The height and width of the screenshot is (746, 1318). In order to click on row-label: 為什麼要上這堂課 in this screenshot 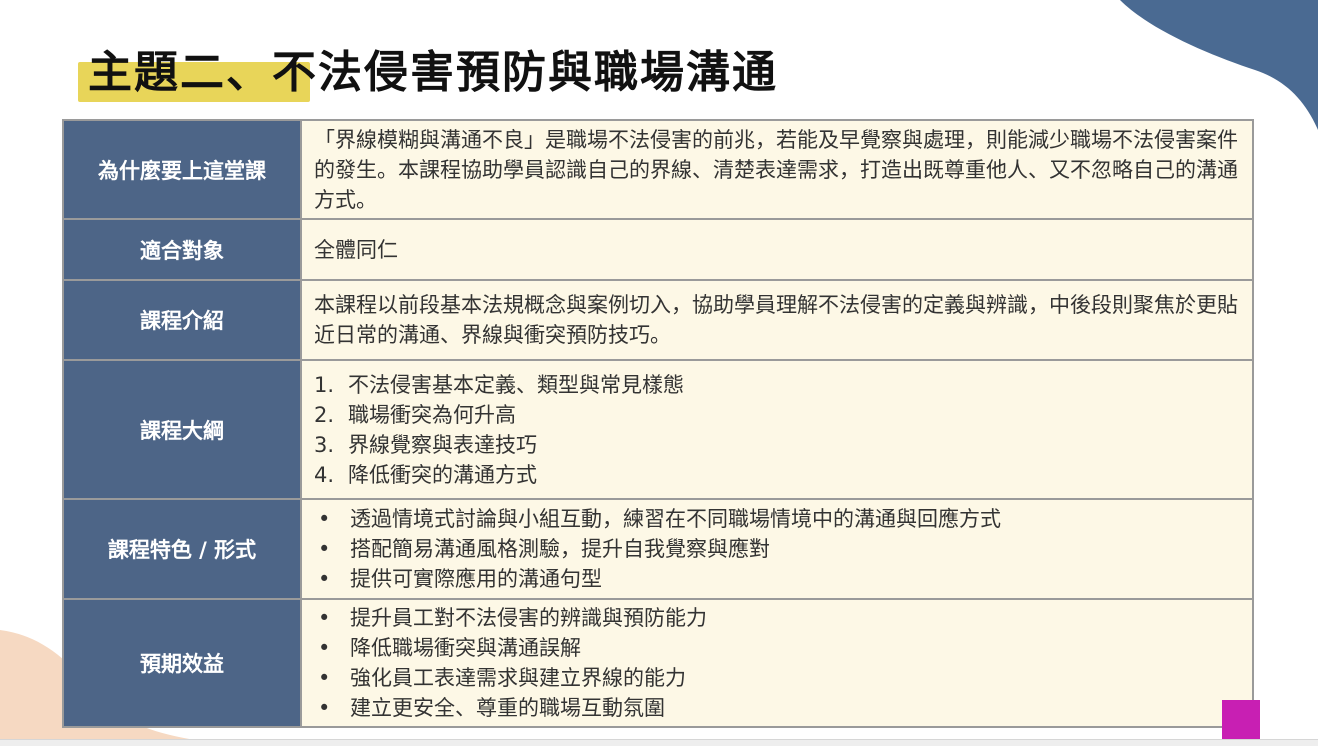, I will do `click(182, 169)`.